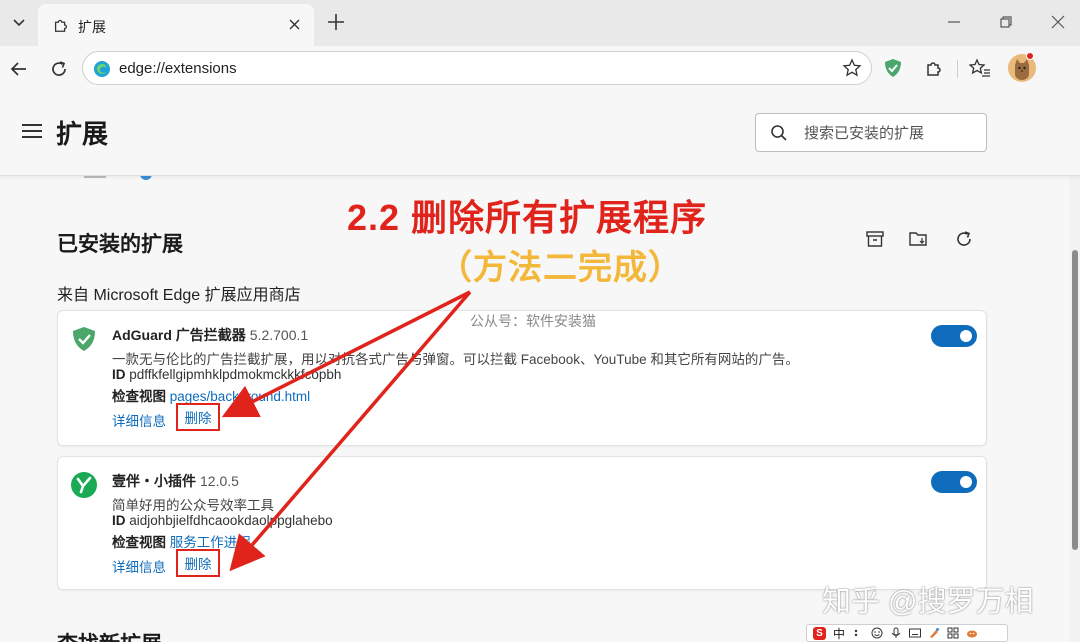  Describe the element at coordinates (889, 133) in the screenshot. I see `extension-search-input` at that location.